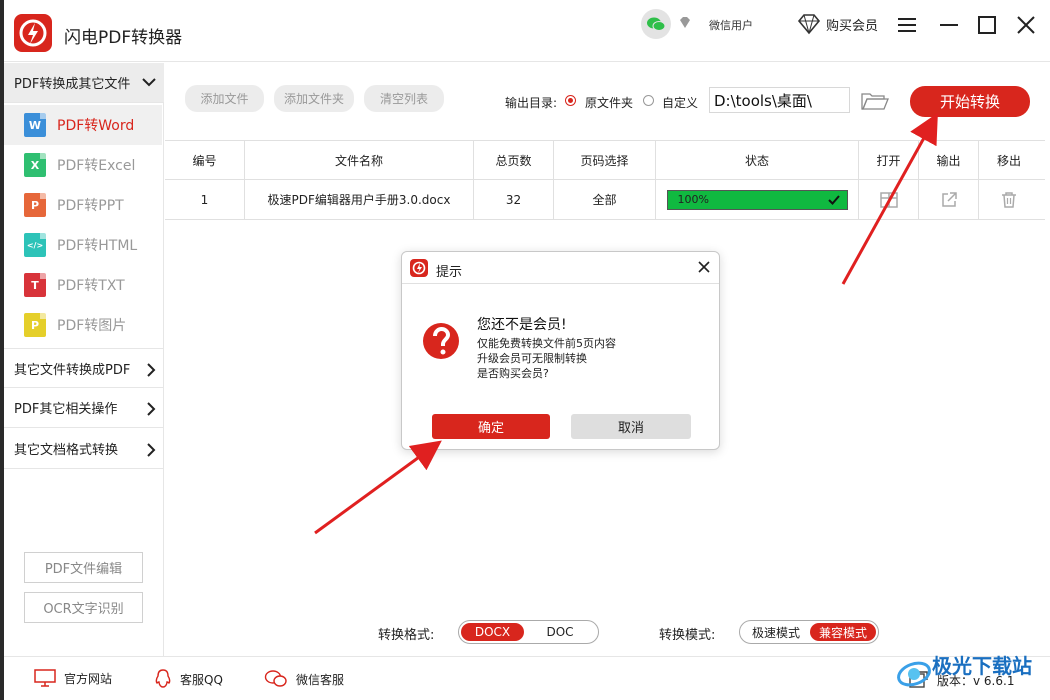 The width and height of the screenshot is (1050, 700). I want to click on add-file-button: 添加文件, so click(224, 98).